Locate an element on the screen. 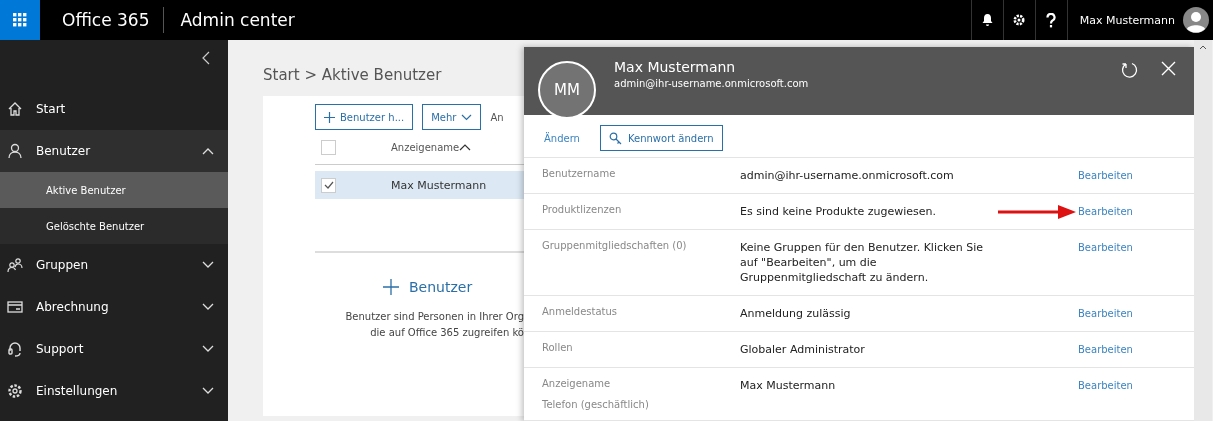  field-value: Max Mustermann is located at coordinates (788, 385).